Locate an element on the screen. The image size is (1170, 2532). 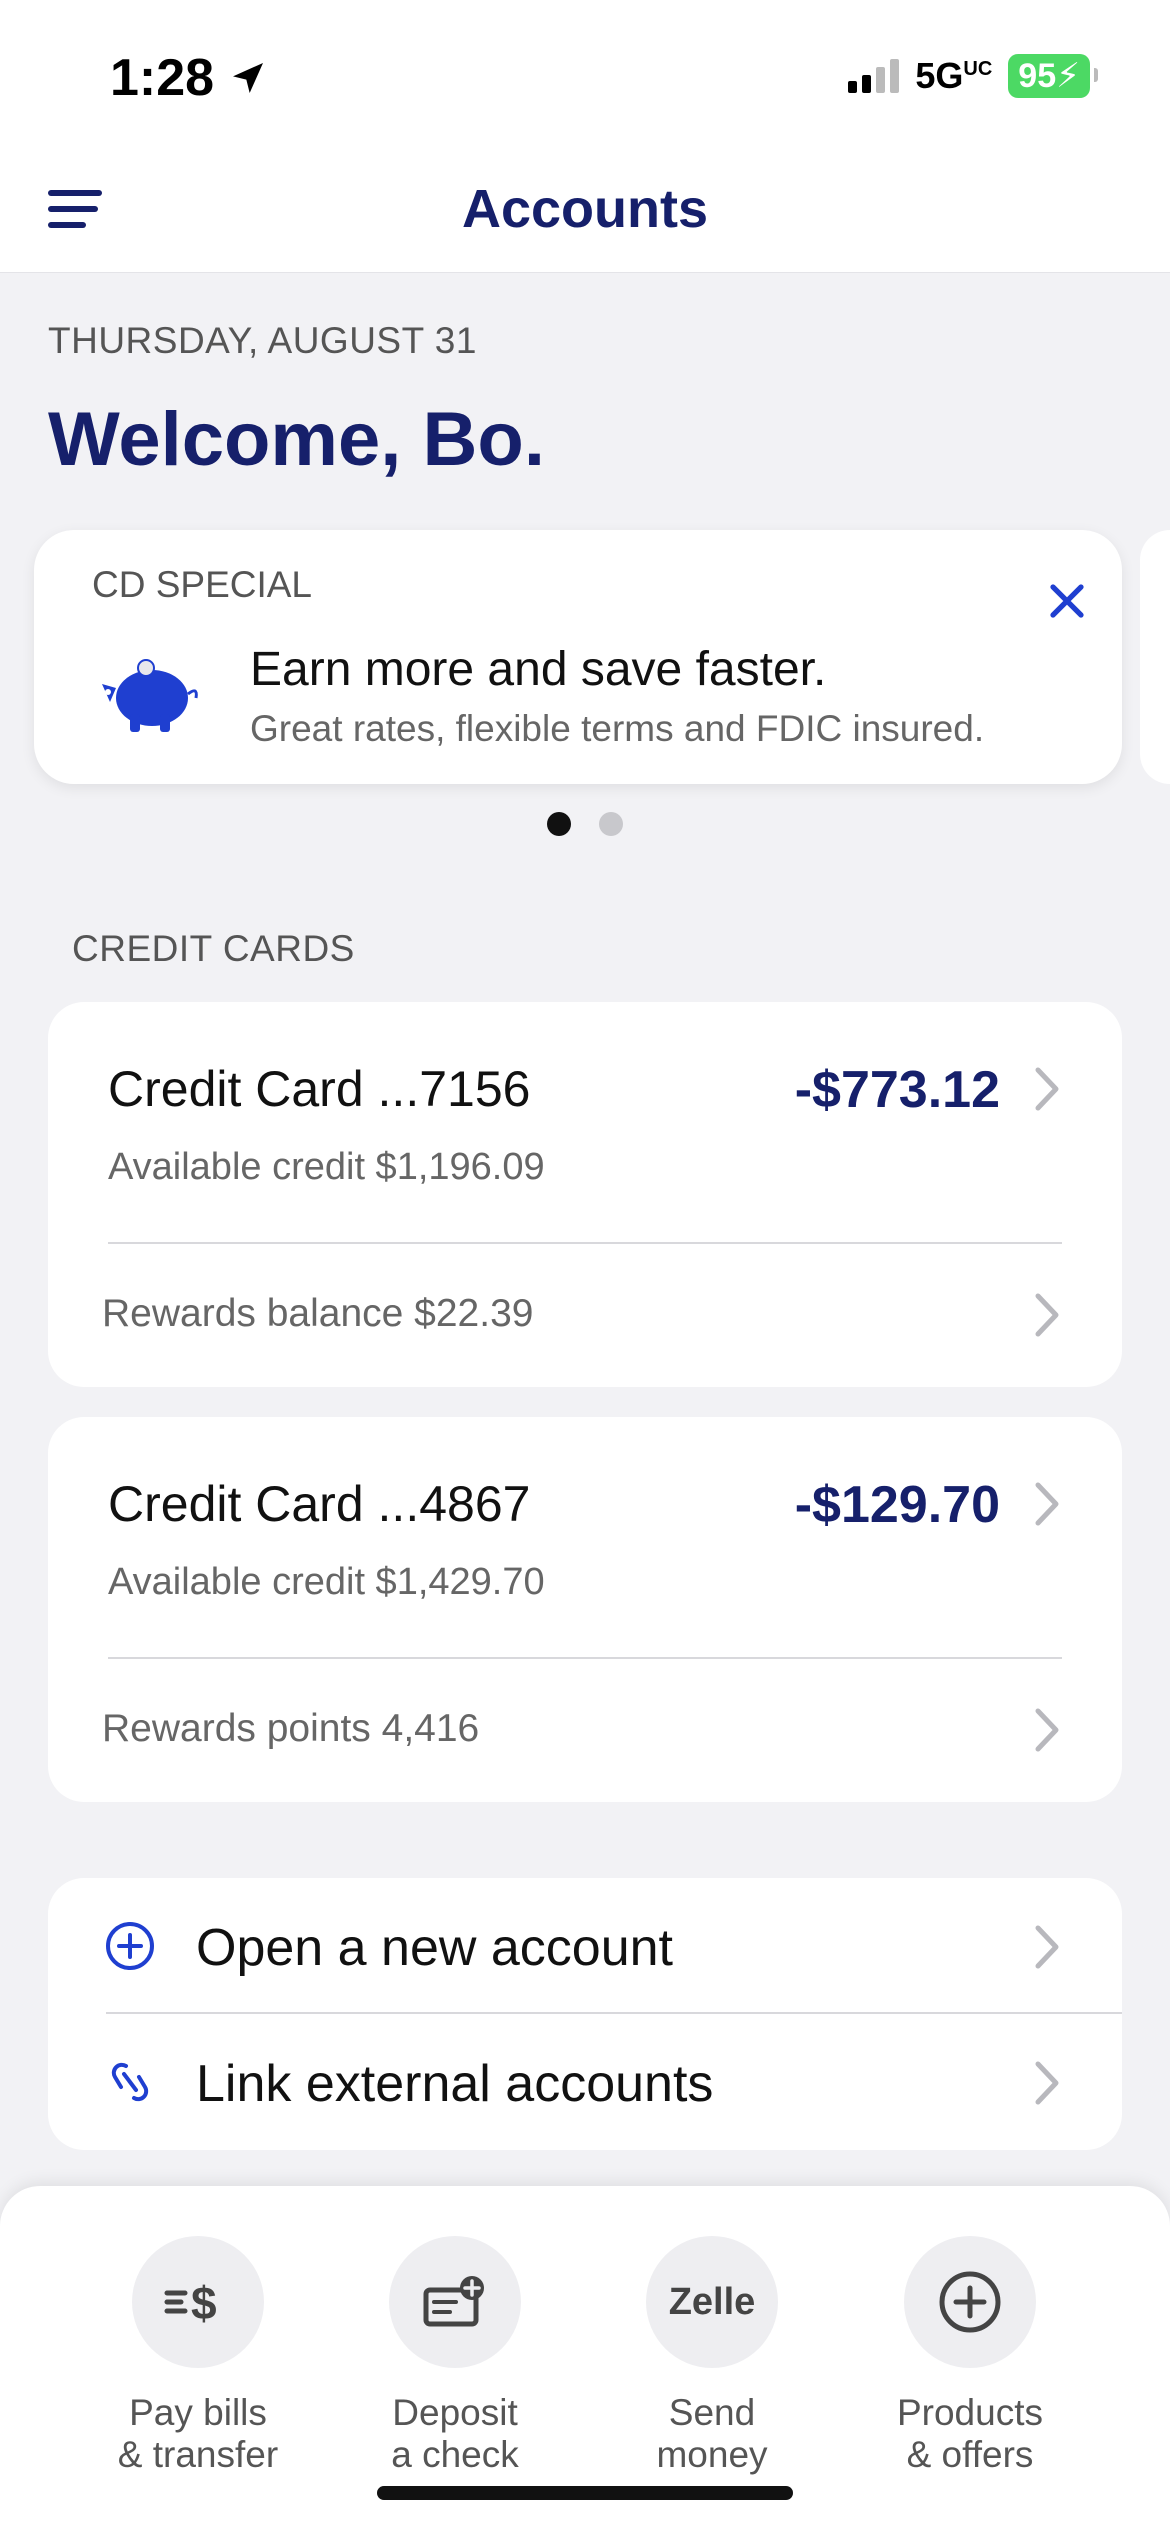
send-money-button: Zelle Send money is located at coordinates (712, 2356).